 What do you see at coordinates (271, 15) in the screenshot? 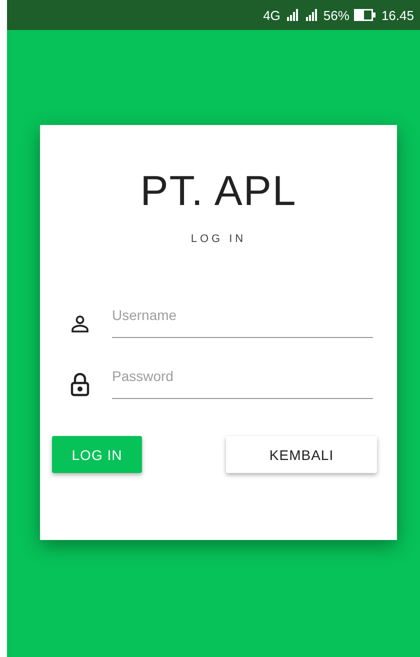
I see `network-type: 4G` at bounding box center [271, 15].